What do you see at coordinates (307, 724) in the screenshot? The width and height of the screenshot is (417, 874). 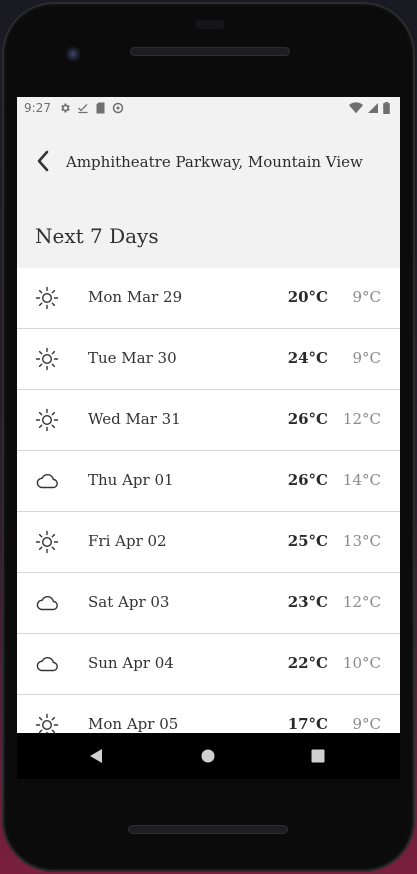 I see `forecast-high: 17°C` at bounding box center [307, 724].